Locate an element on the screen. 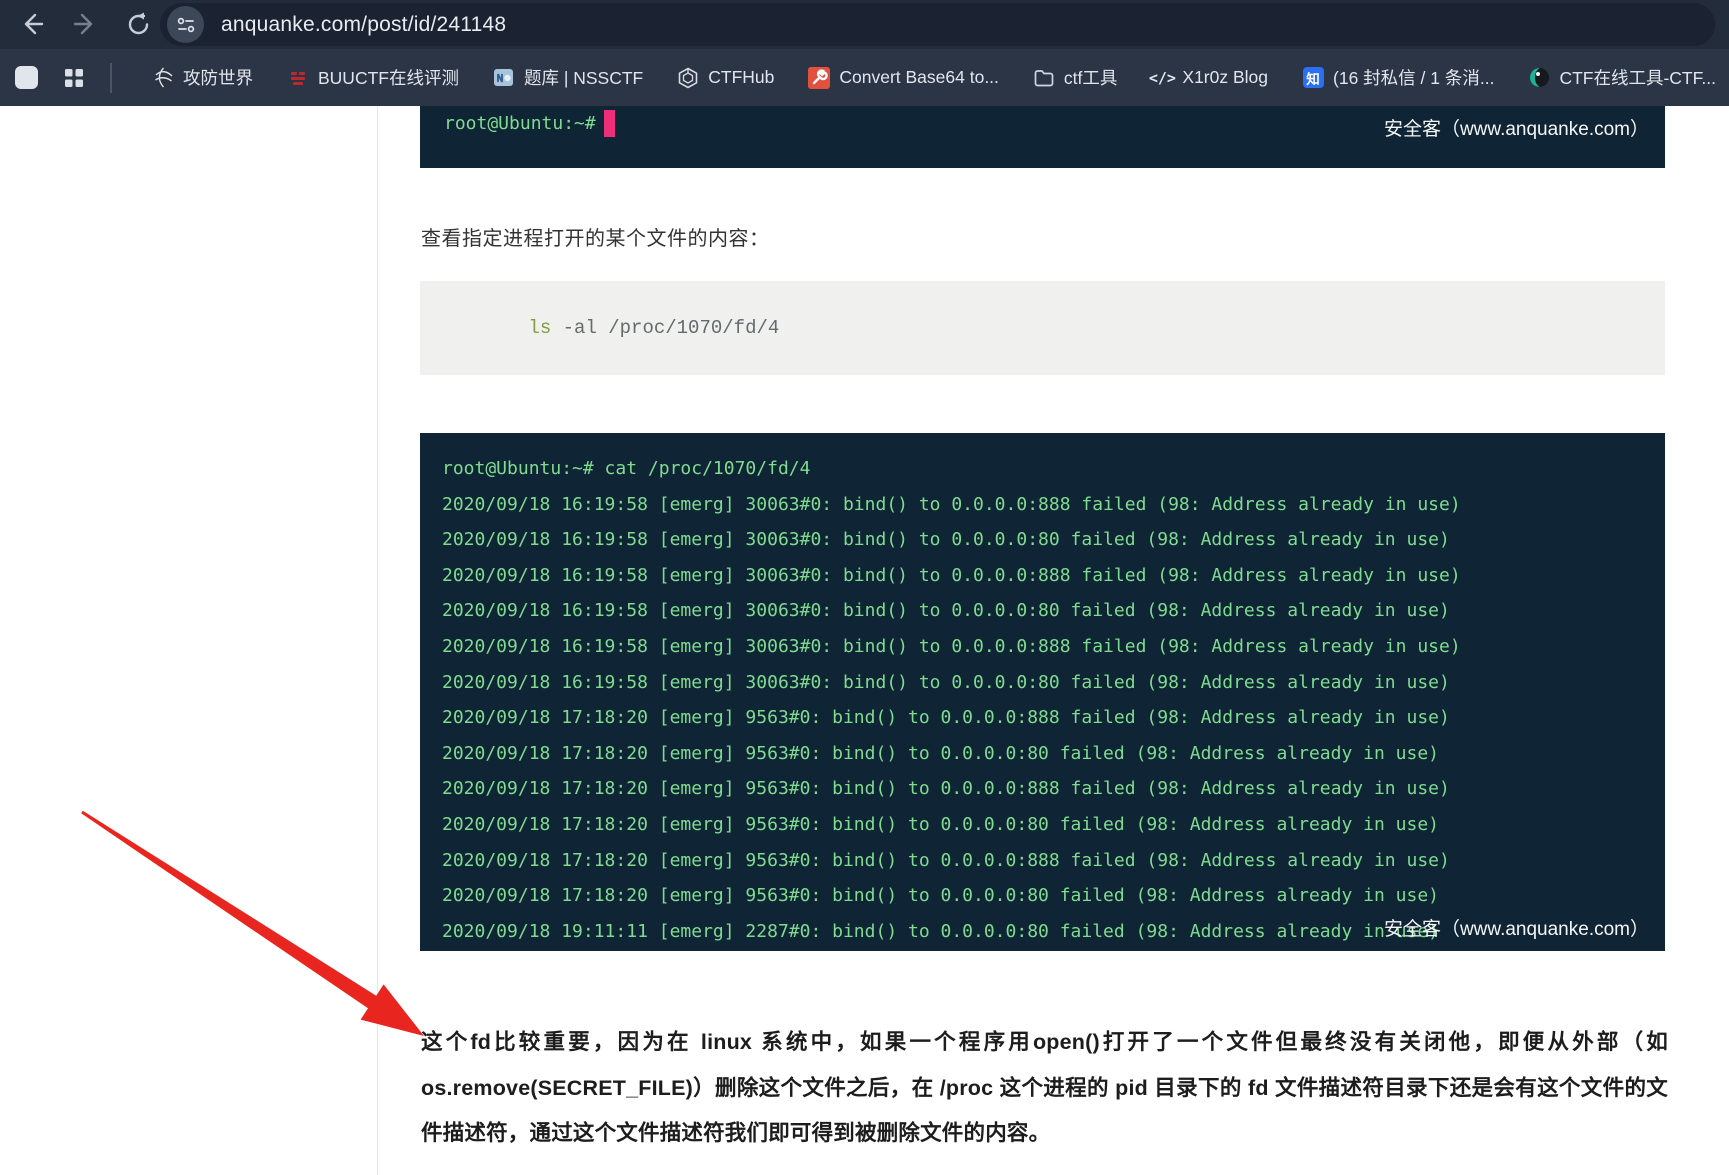  bookmark-item-code: </> X1r0z Blog is located at coordinates (1208, 78).